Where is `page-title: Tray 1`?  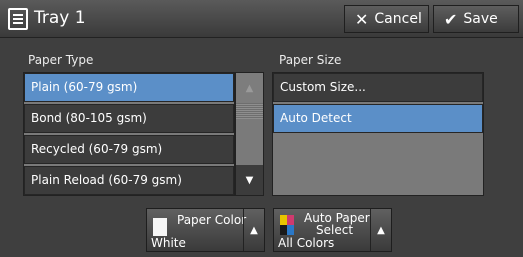 page-title: Tray 1 is located at coordinates (60, 18).